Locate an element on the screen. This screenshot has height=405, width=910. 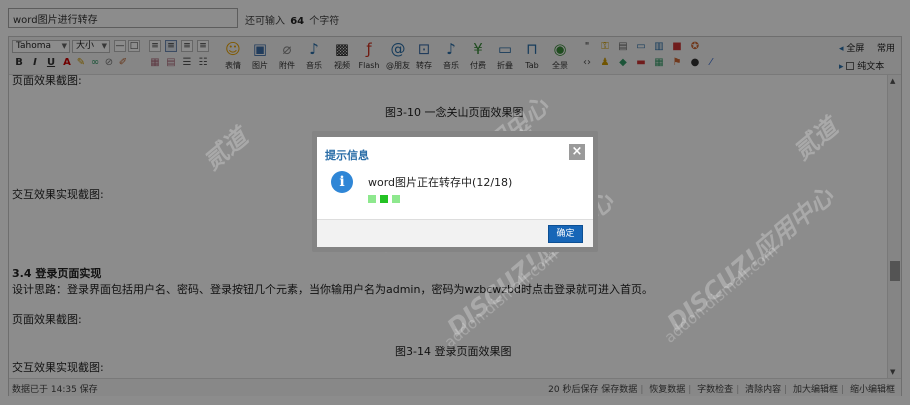
close-icon: × is located at coordinates (577, 152).